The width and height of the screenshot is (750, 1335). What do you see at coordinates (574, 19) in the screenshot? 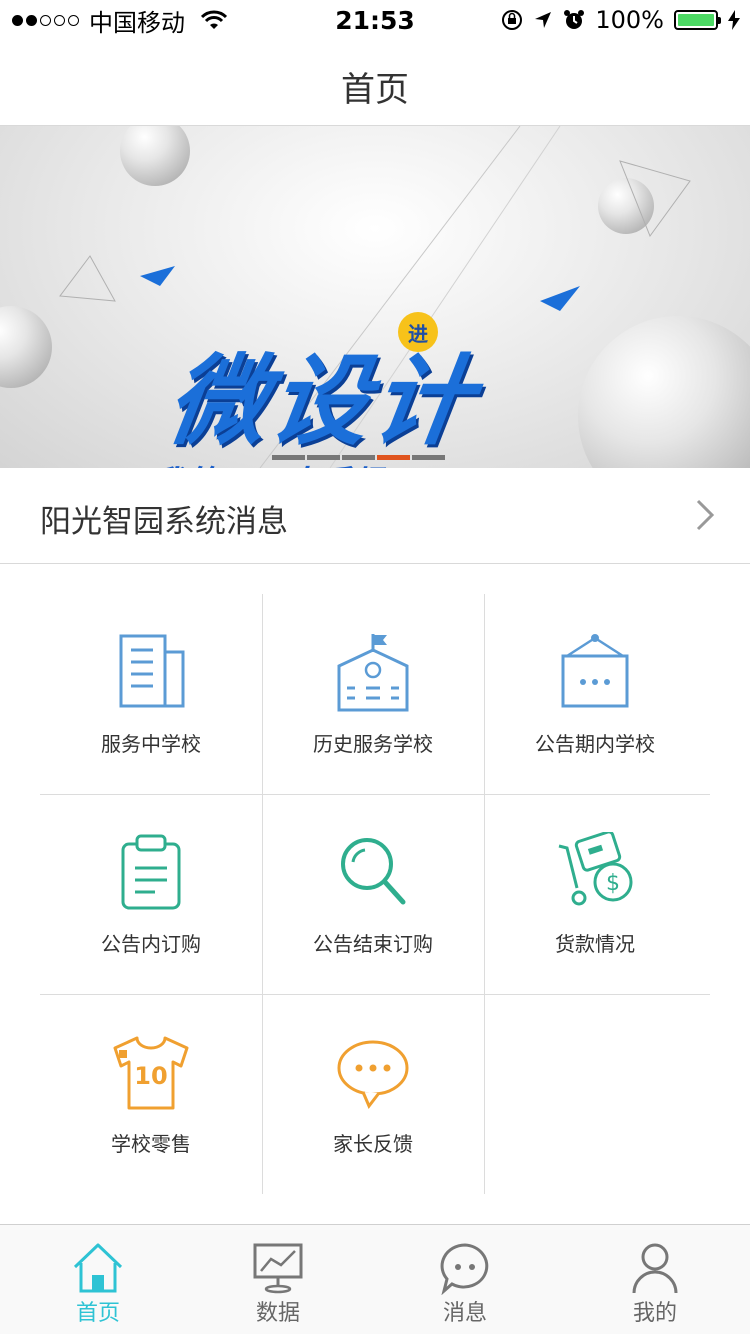
I see `alarm-icon` at bounding box center [574, 19].